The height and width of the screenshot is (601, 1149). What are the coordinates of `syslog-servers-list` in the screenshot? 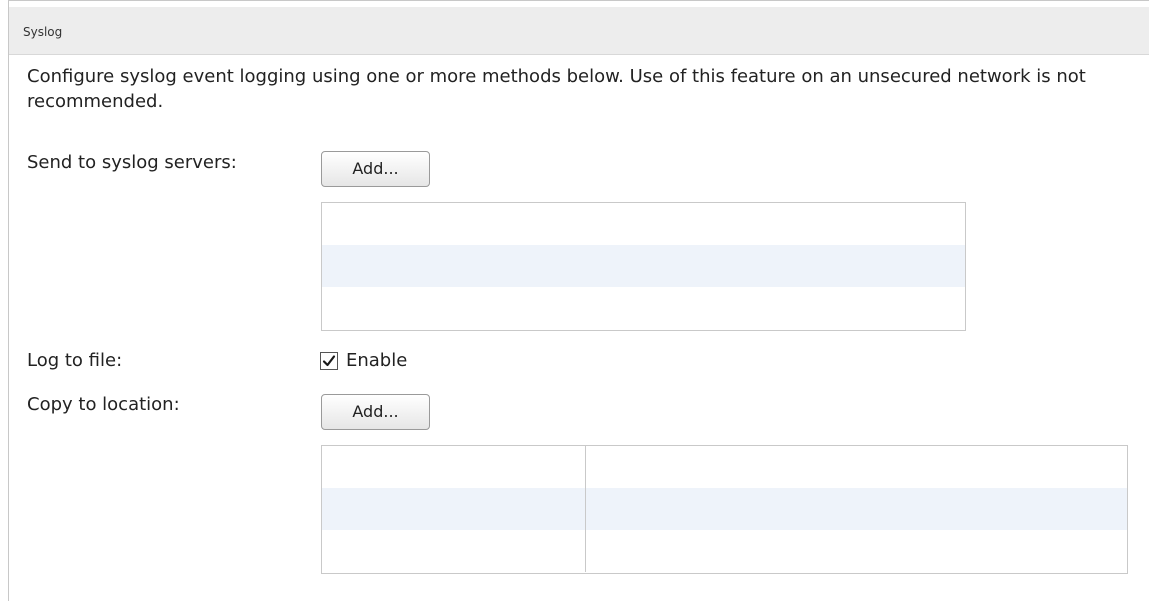 It's located at (643, 266).